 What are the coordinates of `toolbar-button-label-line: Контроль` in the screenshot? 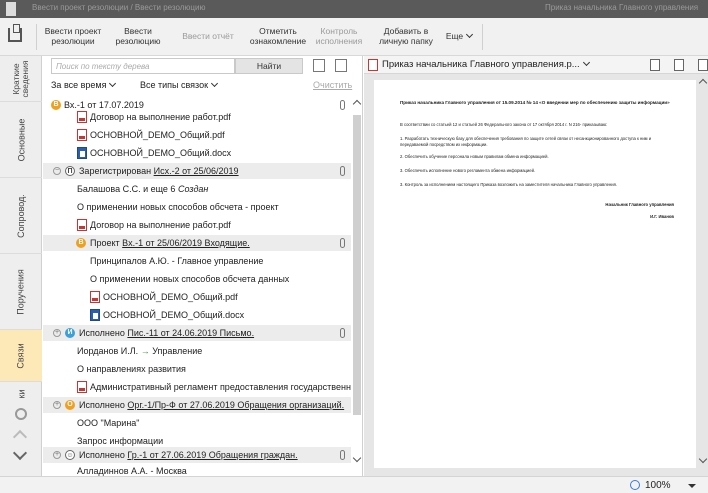 It's located at (339, 31).